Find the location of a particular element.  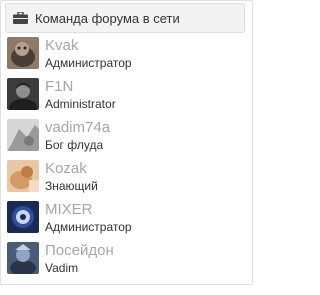

member-name: Kozak is located at coordinates (66, 168).